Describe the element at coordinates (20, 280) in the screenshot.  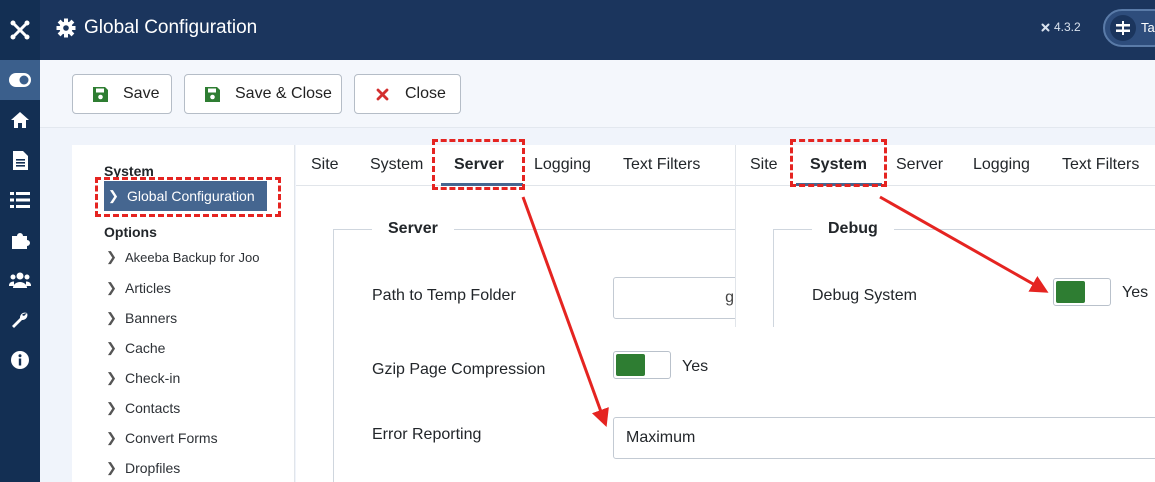
I see `users-icon` at that location.